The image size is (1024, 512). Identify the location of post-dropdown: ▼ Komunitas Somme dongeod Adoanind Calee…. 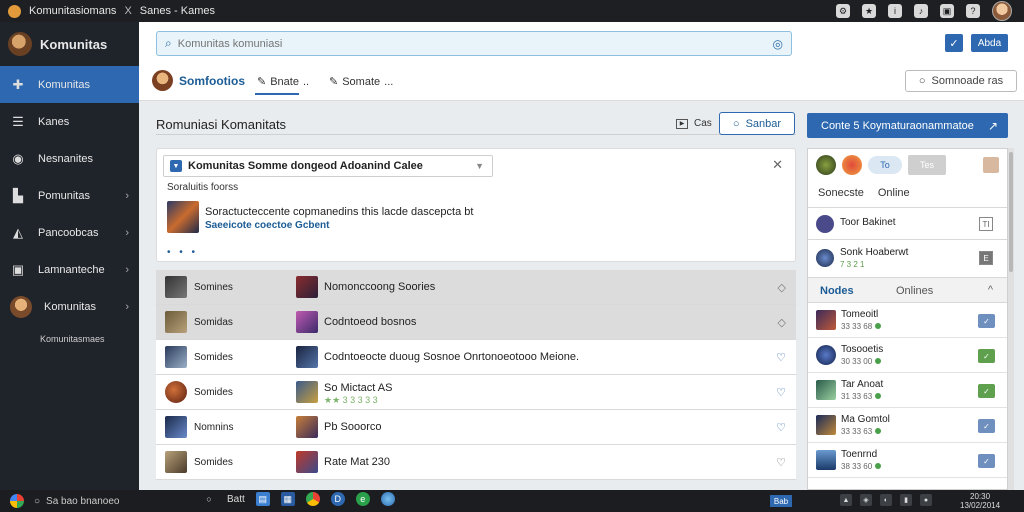
(328, 166).